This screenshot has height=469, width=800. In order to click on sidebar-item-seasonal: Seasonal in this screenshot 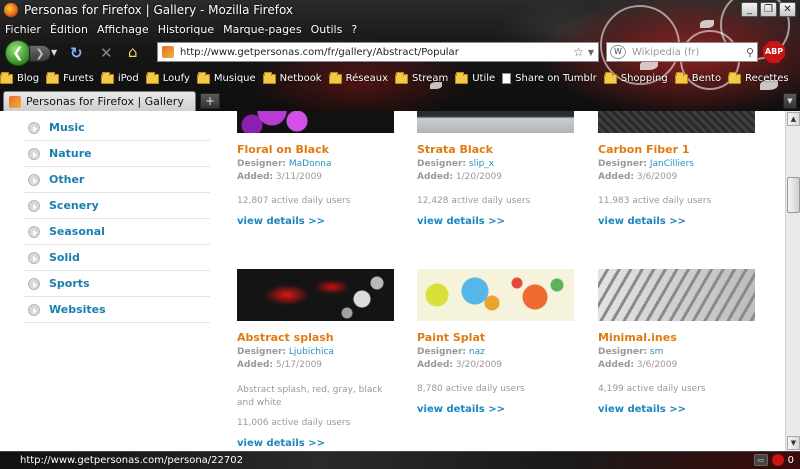, I will do `click(117, 232)`.